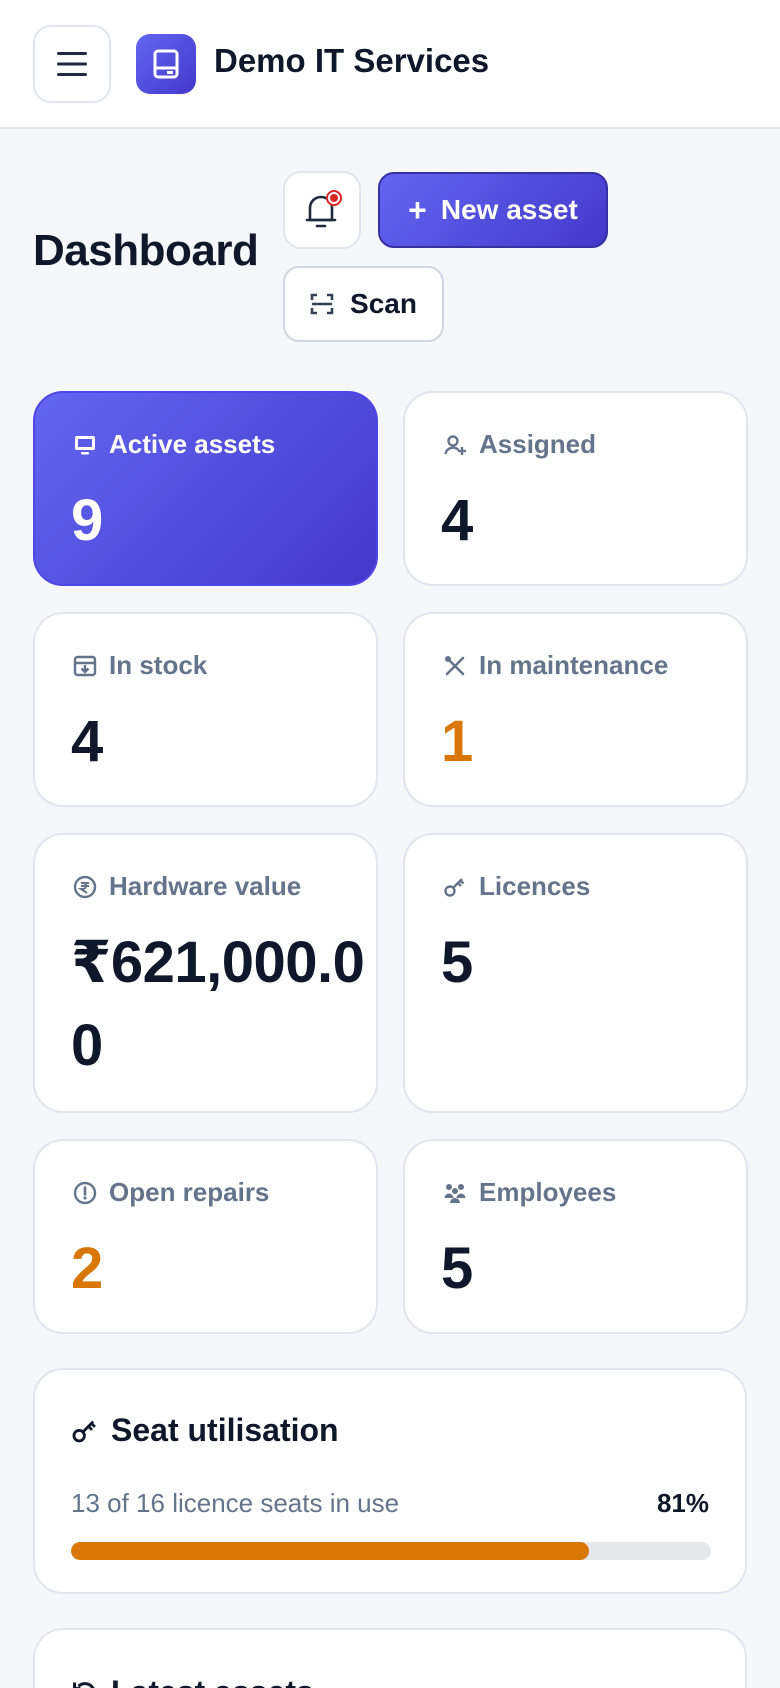 Image resolution: width=780 pixels, height=1688 pixels. Describe the element at coordinates (538, 444) in the screenshot. I see `stat-label: Assigned` at that location.